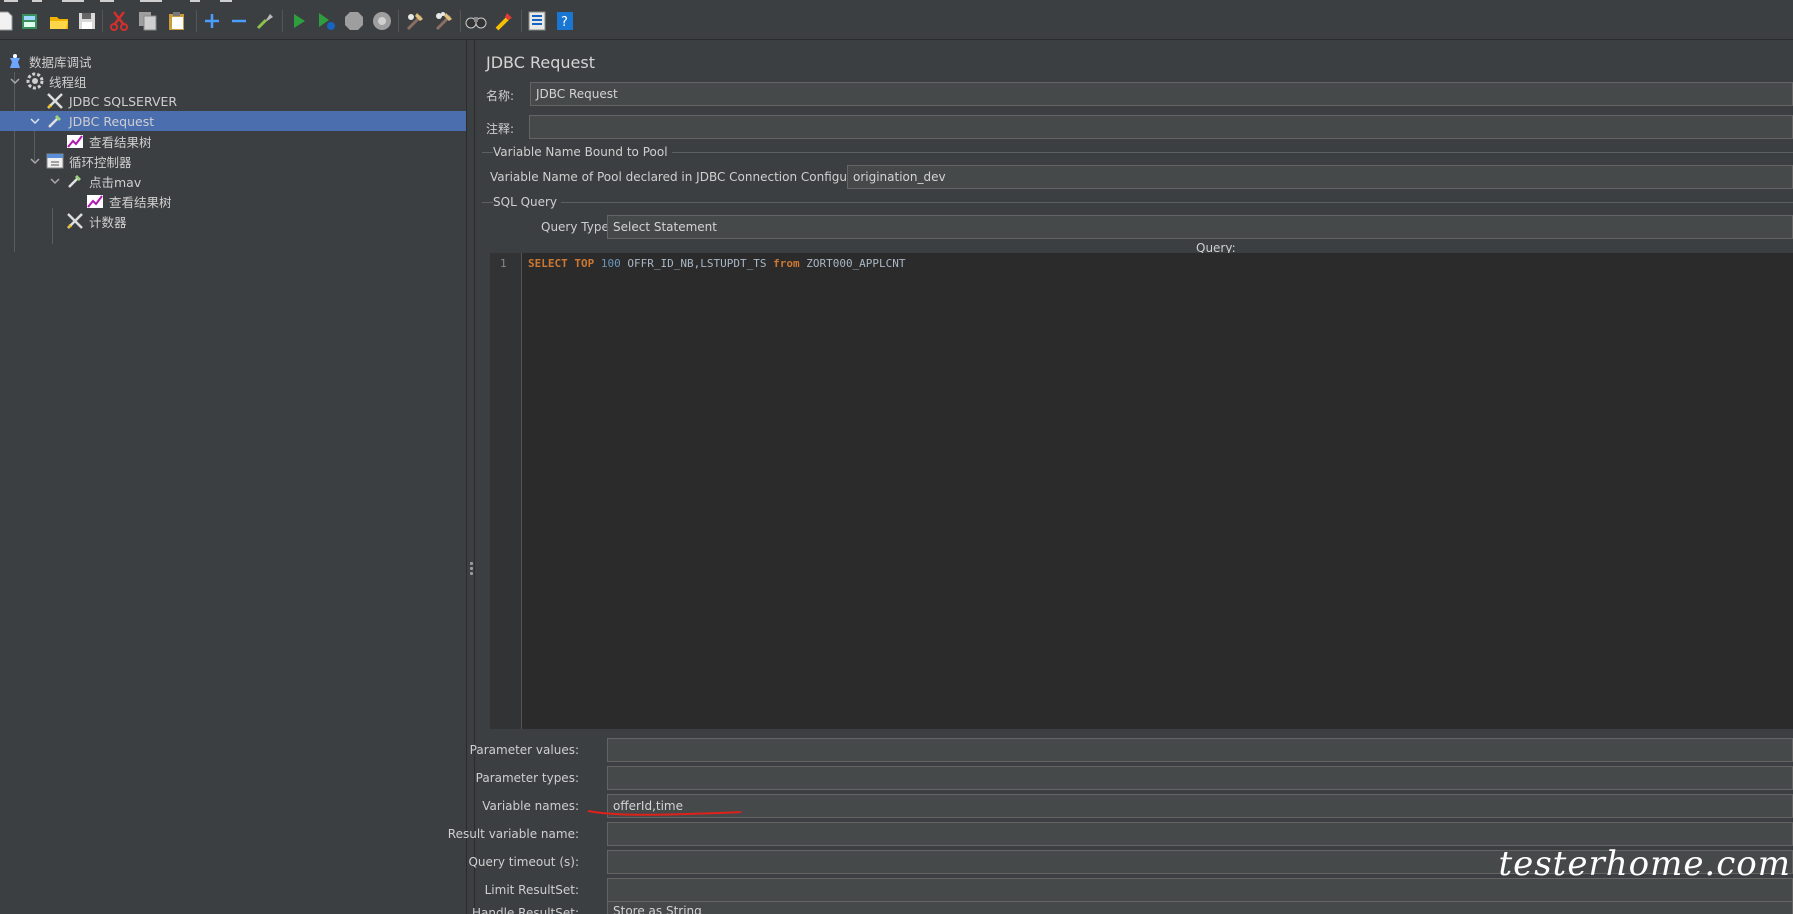 This screenshot has width=1793, height=914. I want to click on tree-item-click-mav: 点击mav, so click(233, 181).